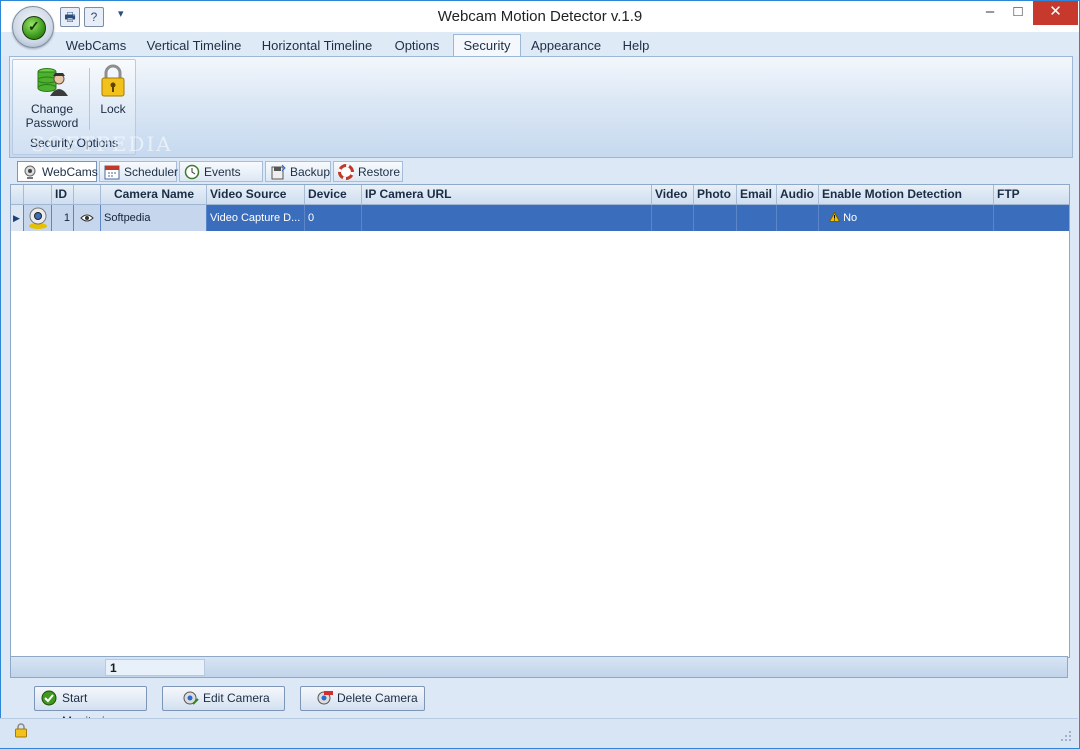  Describe the element at coordinates (113, 109) in the screenshot. I see `lock-label: Lock` at that location.